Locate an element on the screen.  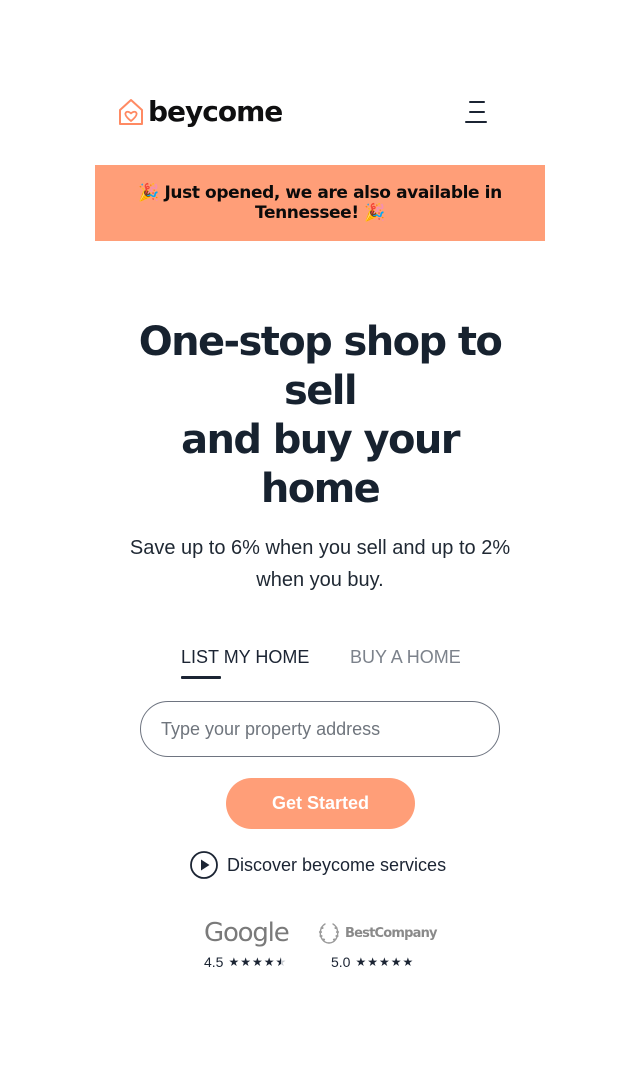
bestcompany-logo: BestCompany is located at coordinates (381, 933).